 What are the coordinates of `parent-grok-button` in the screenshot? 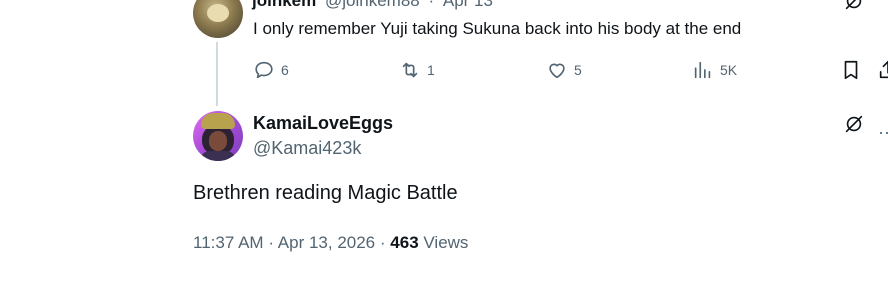 It's located at (854, 8).